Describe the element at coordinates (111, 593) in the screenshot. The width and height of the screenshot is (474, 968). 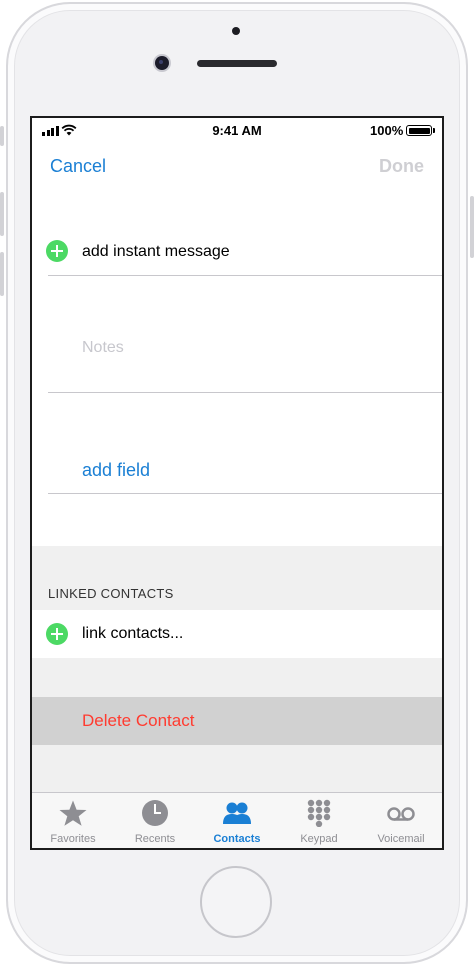
I see `linked-contacts-header: LINKED CONTACTS` at that location.